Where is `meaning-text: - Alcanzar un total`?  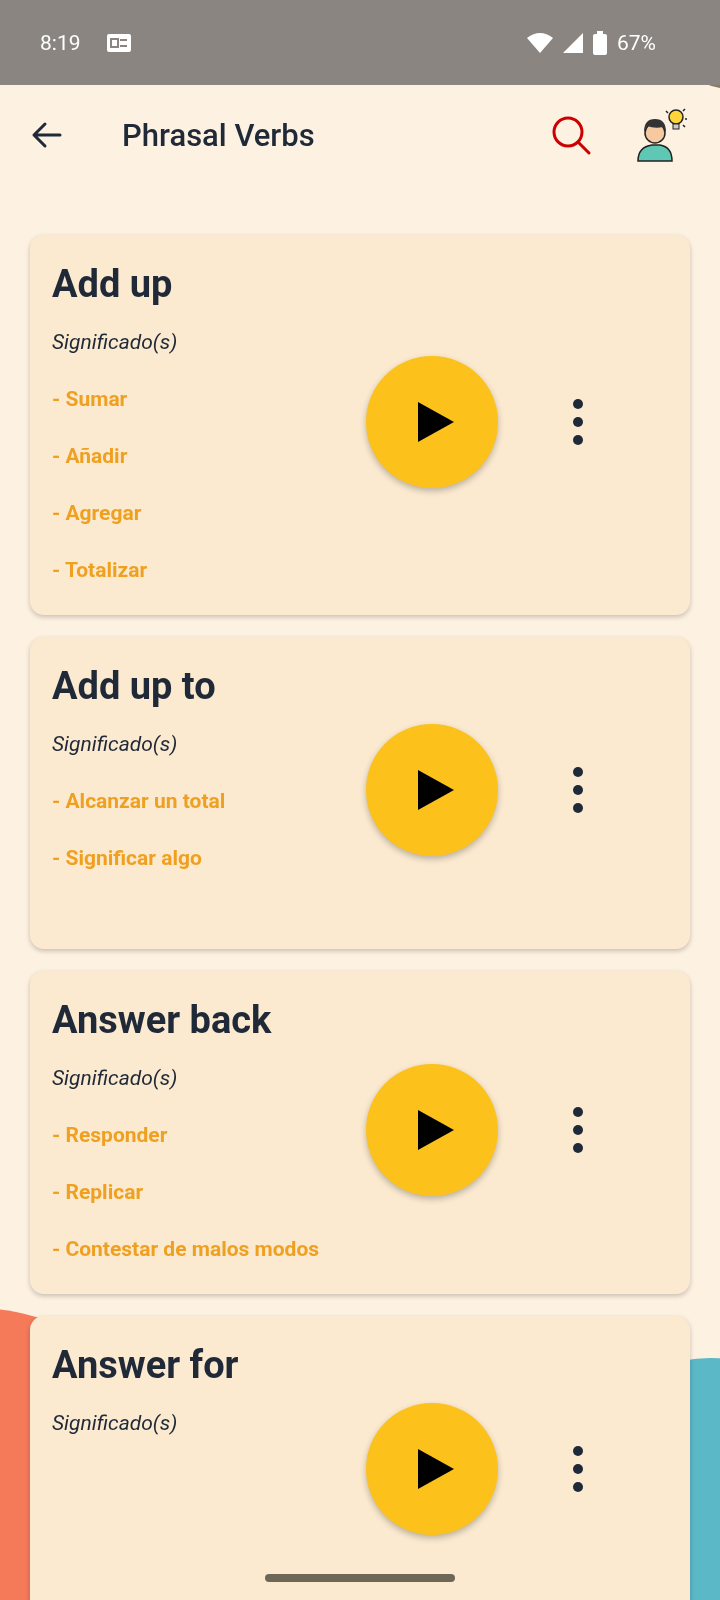 meaning-text: - Alcanzar un total is located at coordinates (139, 801).